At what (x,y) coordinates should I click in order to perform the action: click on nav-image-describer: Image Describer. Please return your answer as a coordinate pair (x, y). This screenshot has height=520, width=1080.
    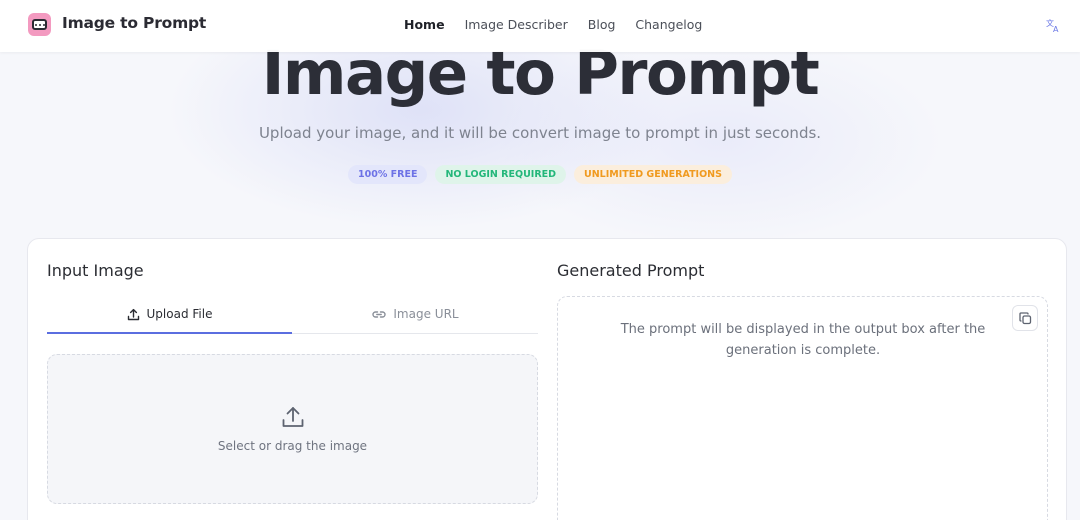
    Looking at the image, I should click on (516, 24).